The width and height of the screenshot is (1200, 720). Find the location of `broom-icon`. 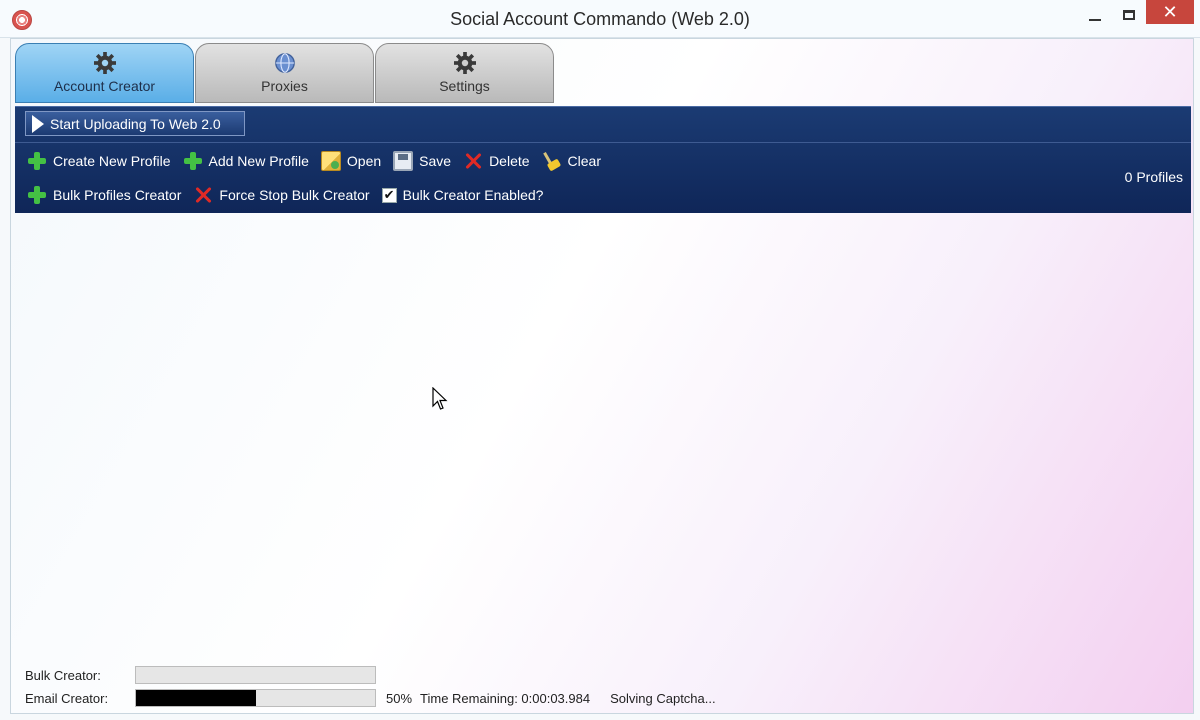

broom-icon is located at coordinates (552, 161).